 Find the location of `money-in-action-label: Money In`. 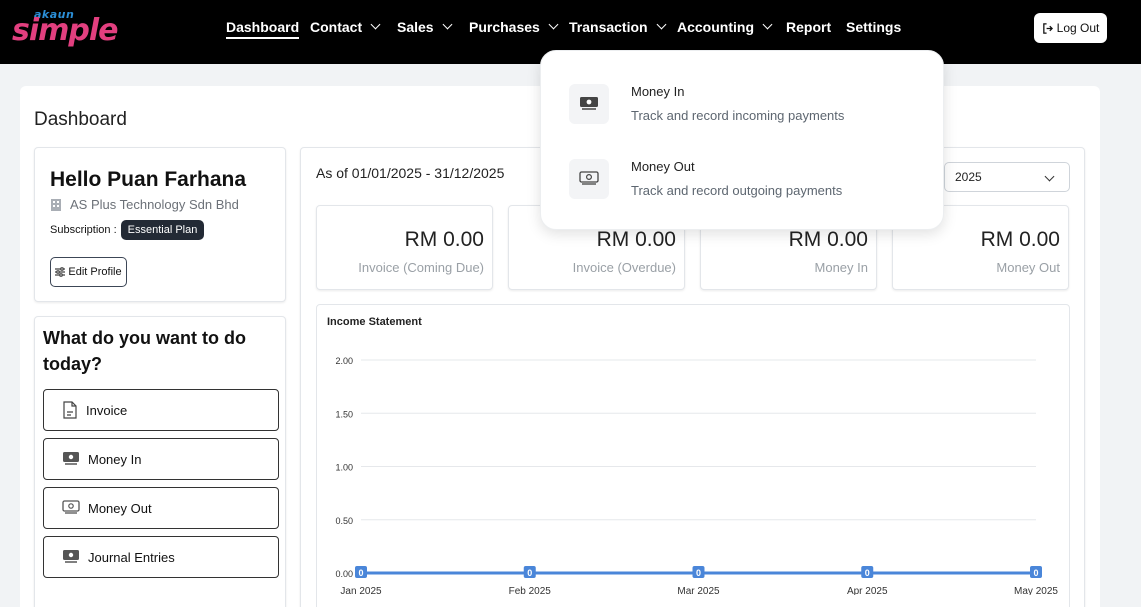

money-in-action-label: Money In is located at coordinates (115, 459).